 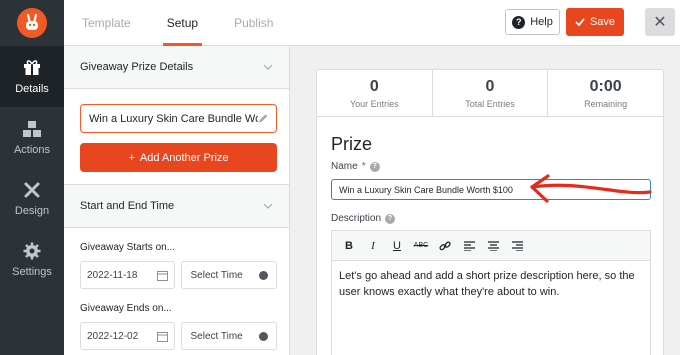 What do you see at coordinates (32, 88) in the screenshot?
I see `sidebar-item-label: Details` at bounding box center [32, 88].